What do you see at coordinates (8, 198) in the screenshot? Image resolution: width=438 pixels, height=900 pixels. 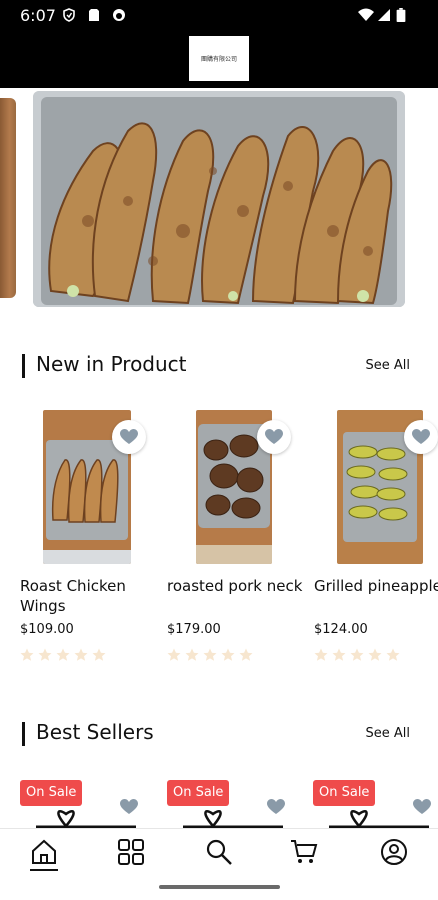 I see `banner-previous-slide` at bounding box center [8, 198].